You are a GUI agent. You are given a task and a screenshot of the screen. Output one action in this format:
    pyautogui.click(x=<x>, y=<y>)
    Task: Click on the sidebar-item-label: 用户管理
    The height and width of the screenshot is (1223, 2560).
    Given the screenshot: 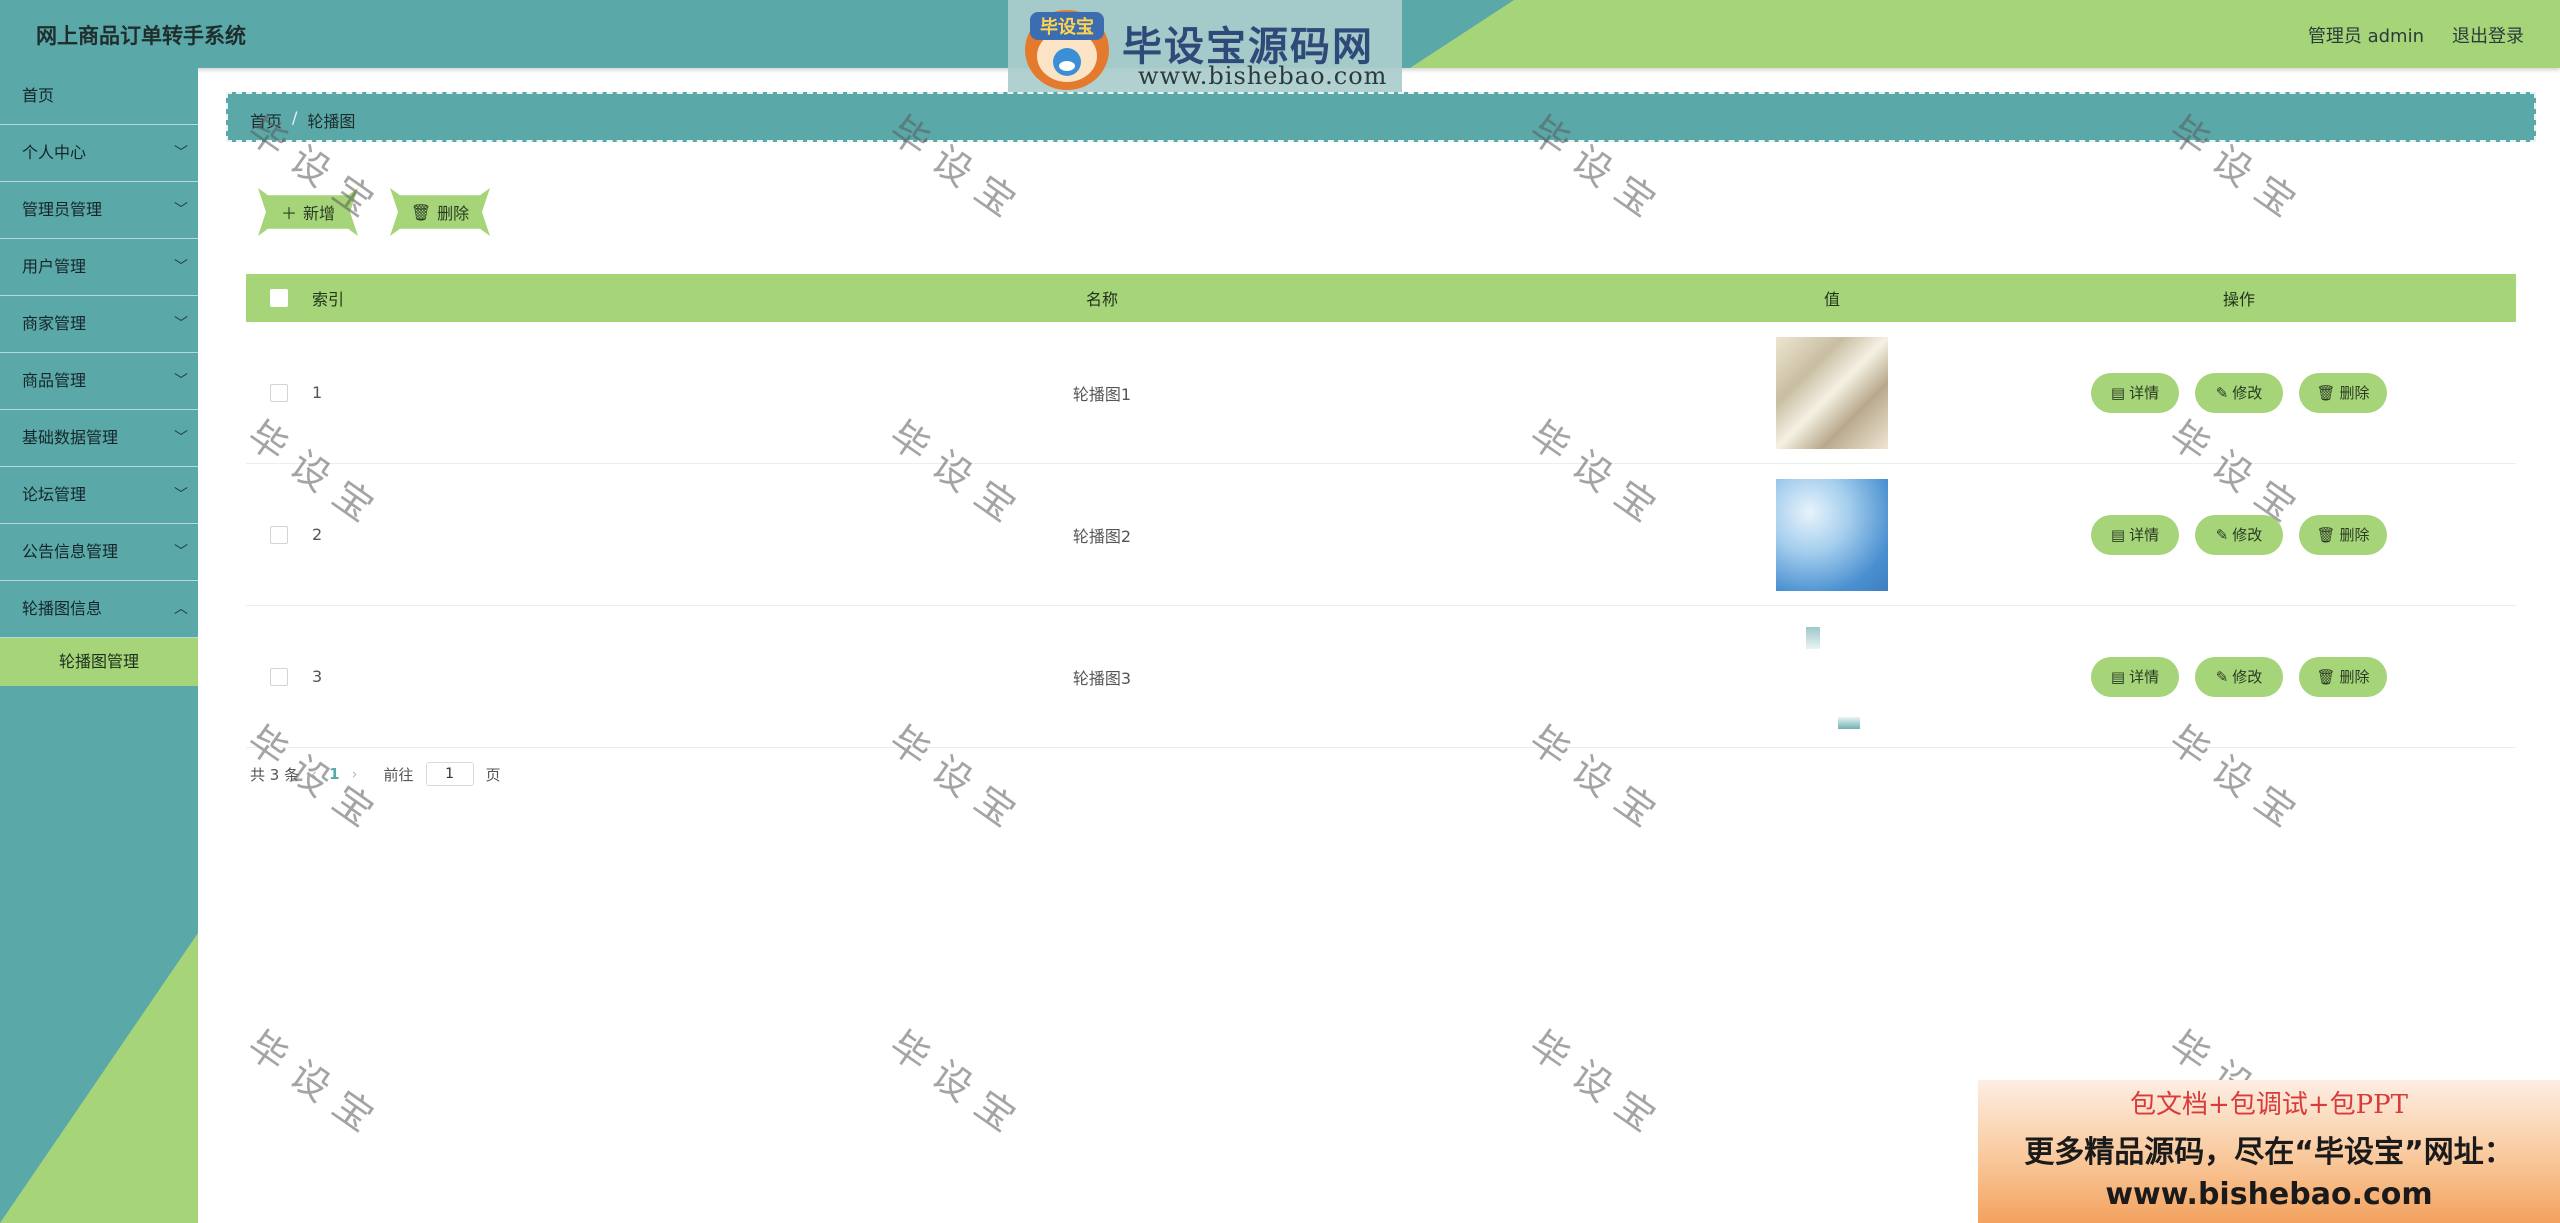 What is the action you would take?
    pyautogui.click(x=54, y=266)
    